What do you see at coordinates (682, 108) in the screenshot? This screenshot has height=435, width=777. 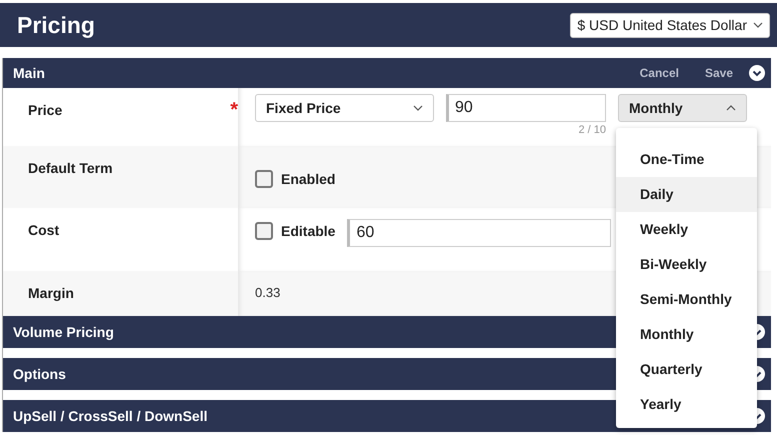 I see `term-select: Monthly` at bounding box center [682, 108].